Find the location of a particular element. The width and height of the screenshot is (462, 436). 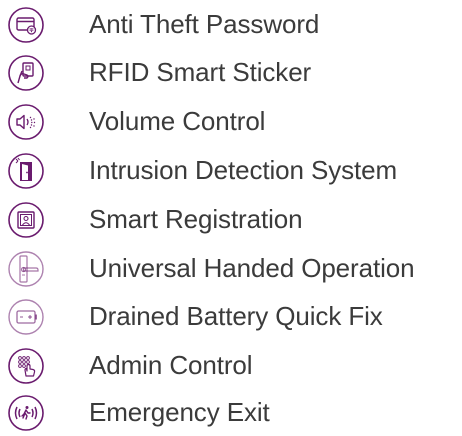

feature-label-rfid-smart-sticker: RFID Smart Sticker is located at coordinates (200, 72).